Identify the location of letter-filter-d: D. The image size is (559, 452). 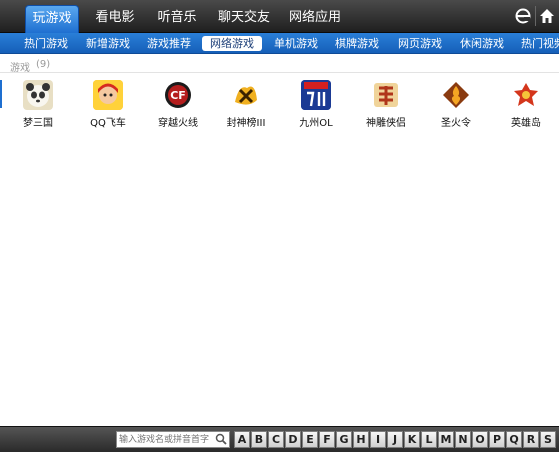
(293, 439).